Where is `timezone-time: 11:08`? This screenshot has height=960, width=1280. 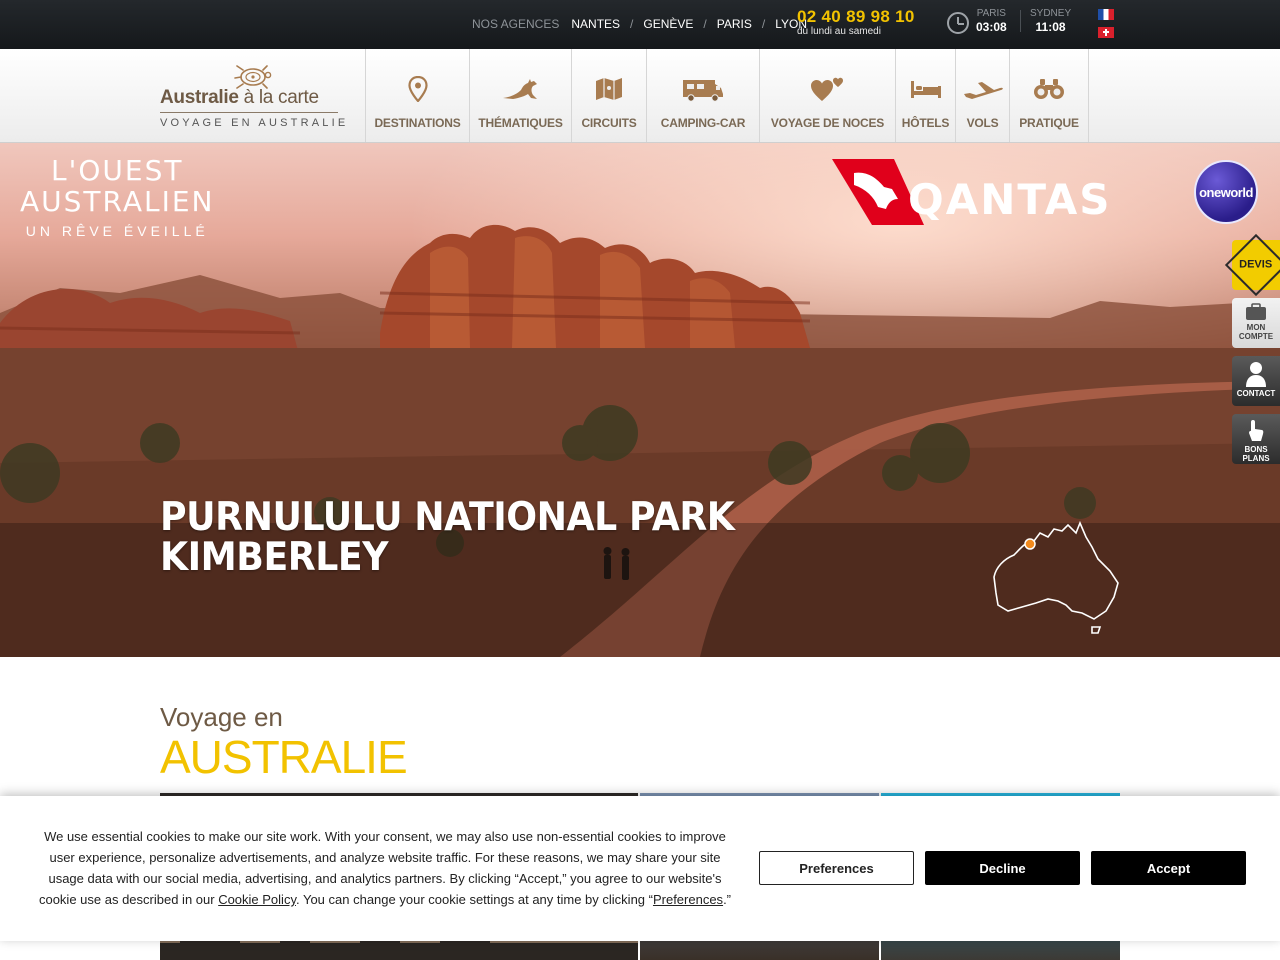 timezone-time: 11:08 is located at coordinates (1050, 27).